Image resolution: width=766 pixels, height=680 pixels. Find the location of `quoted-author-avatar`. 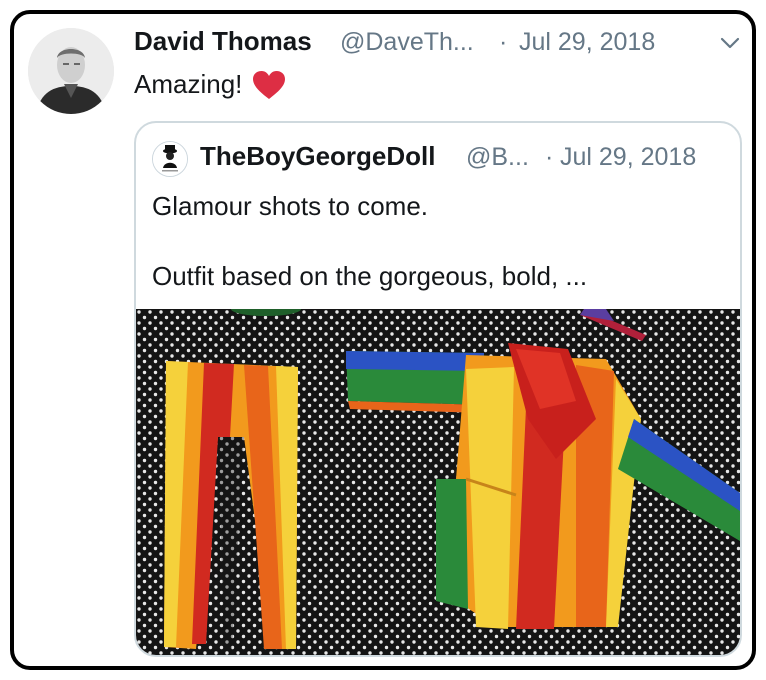

quoted-author-avatar is located at coordinates (170, 159).